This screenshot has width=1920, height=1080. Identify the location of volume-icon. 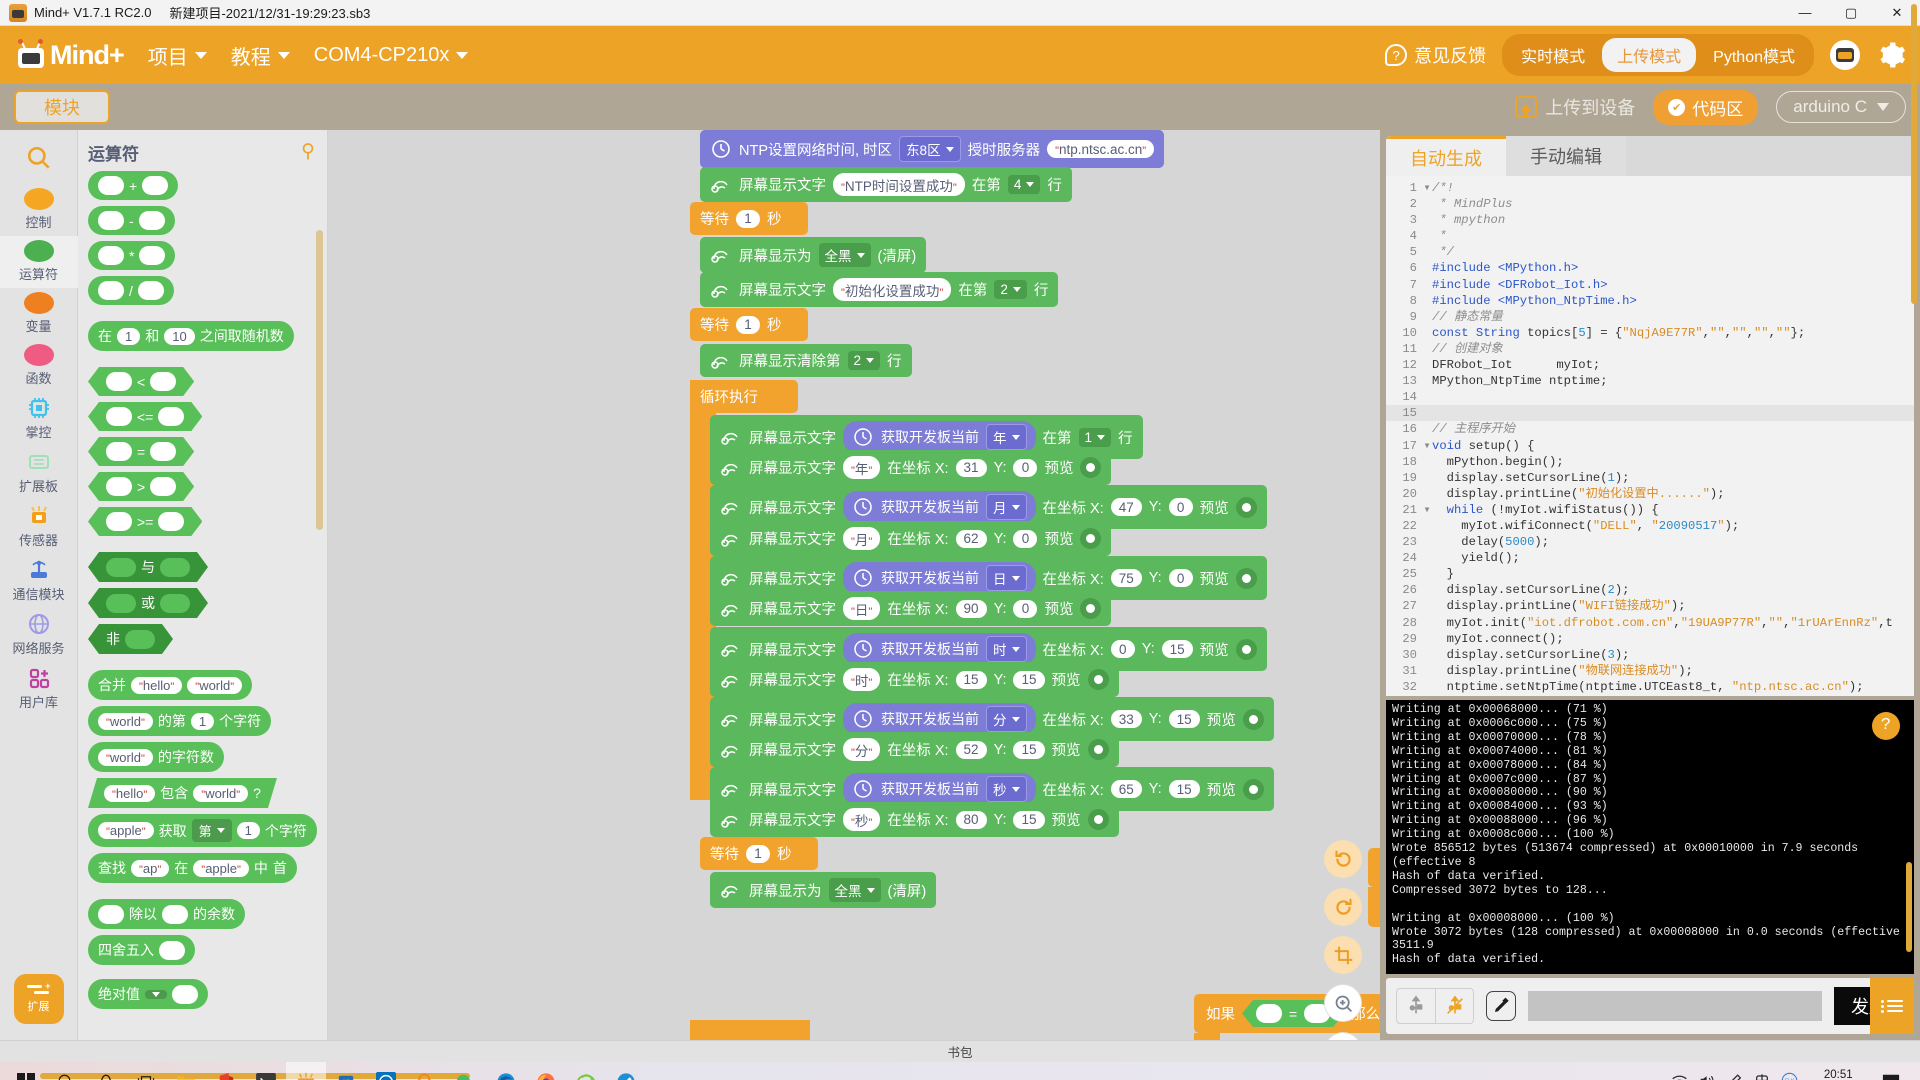
(1707, 1076).